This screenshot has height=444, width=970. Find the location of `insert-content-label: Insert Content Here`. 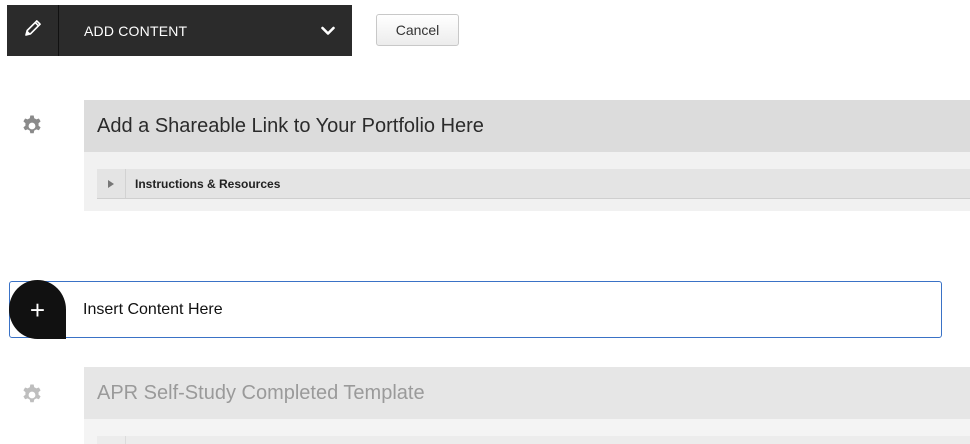

insert-content-label: Insert Content Here is located at coordinates (153, 309).